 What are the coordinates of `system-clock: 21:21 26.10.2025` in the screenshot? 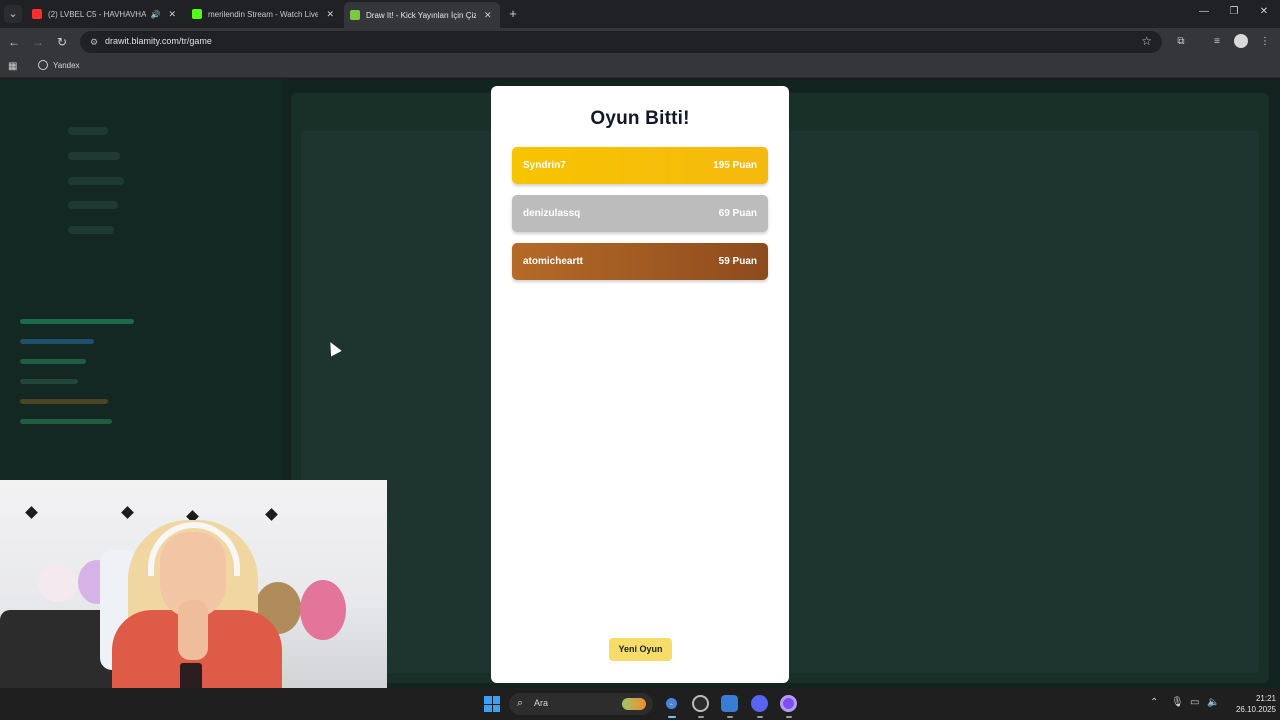 It's located at (1248, 704).